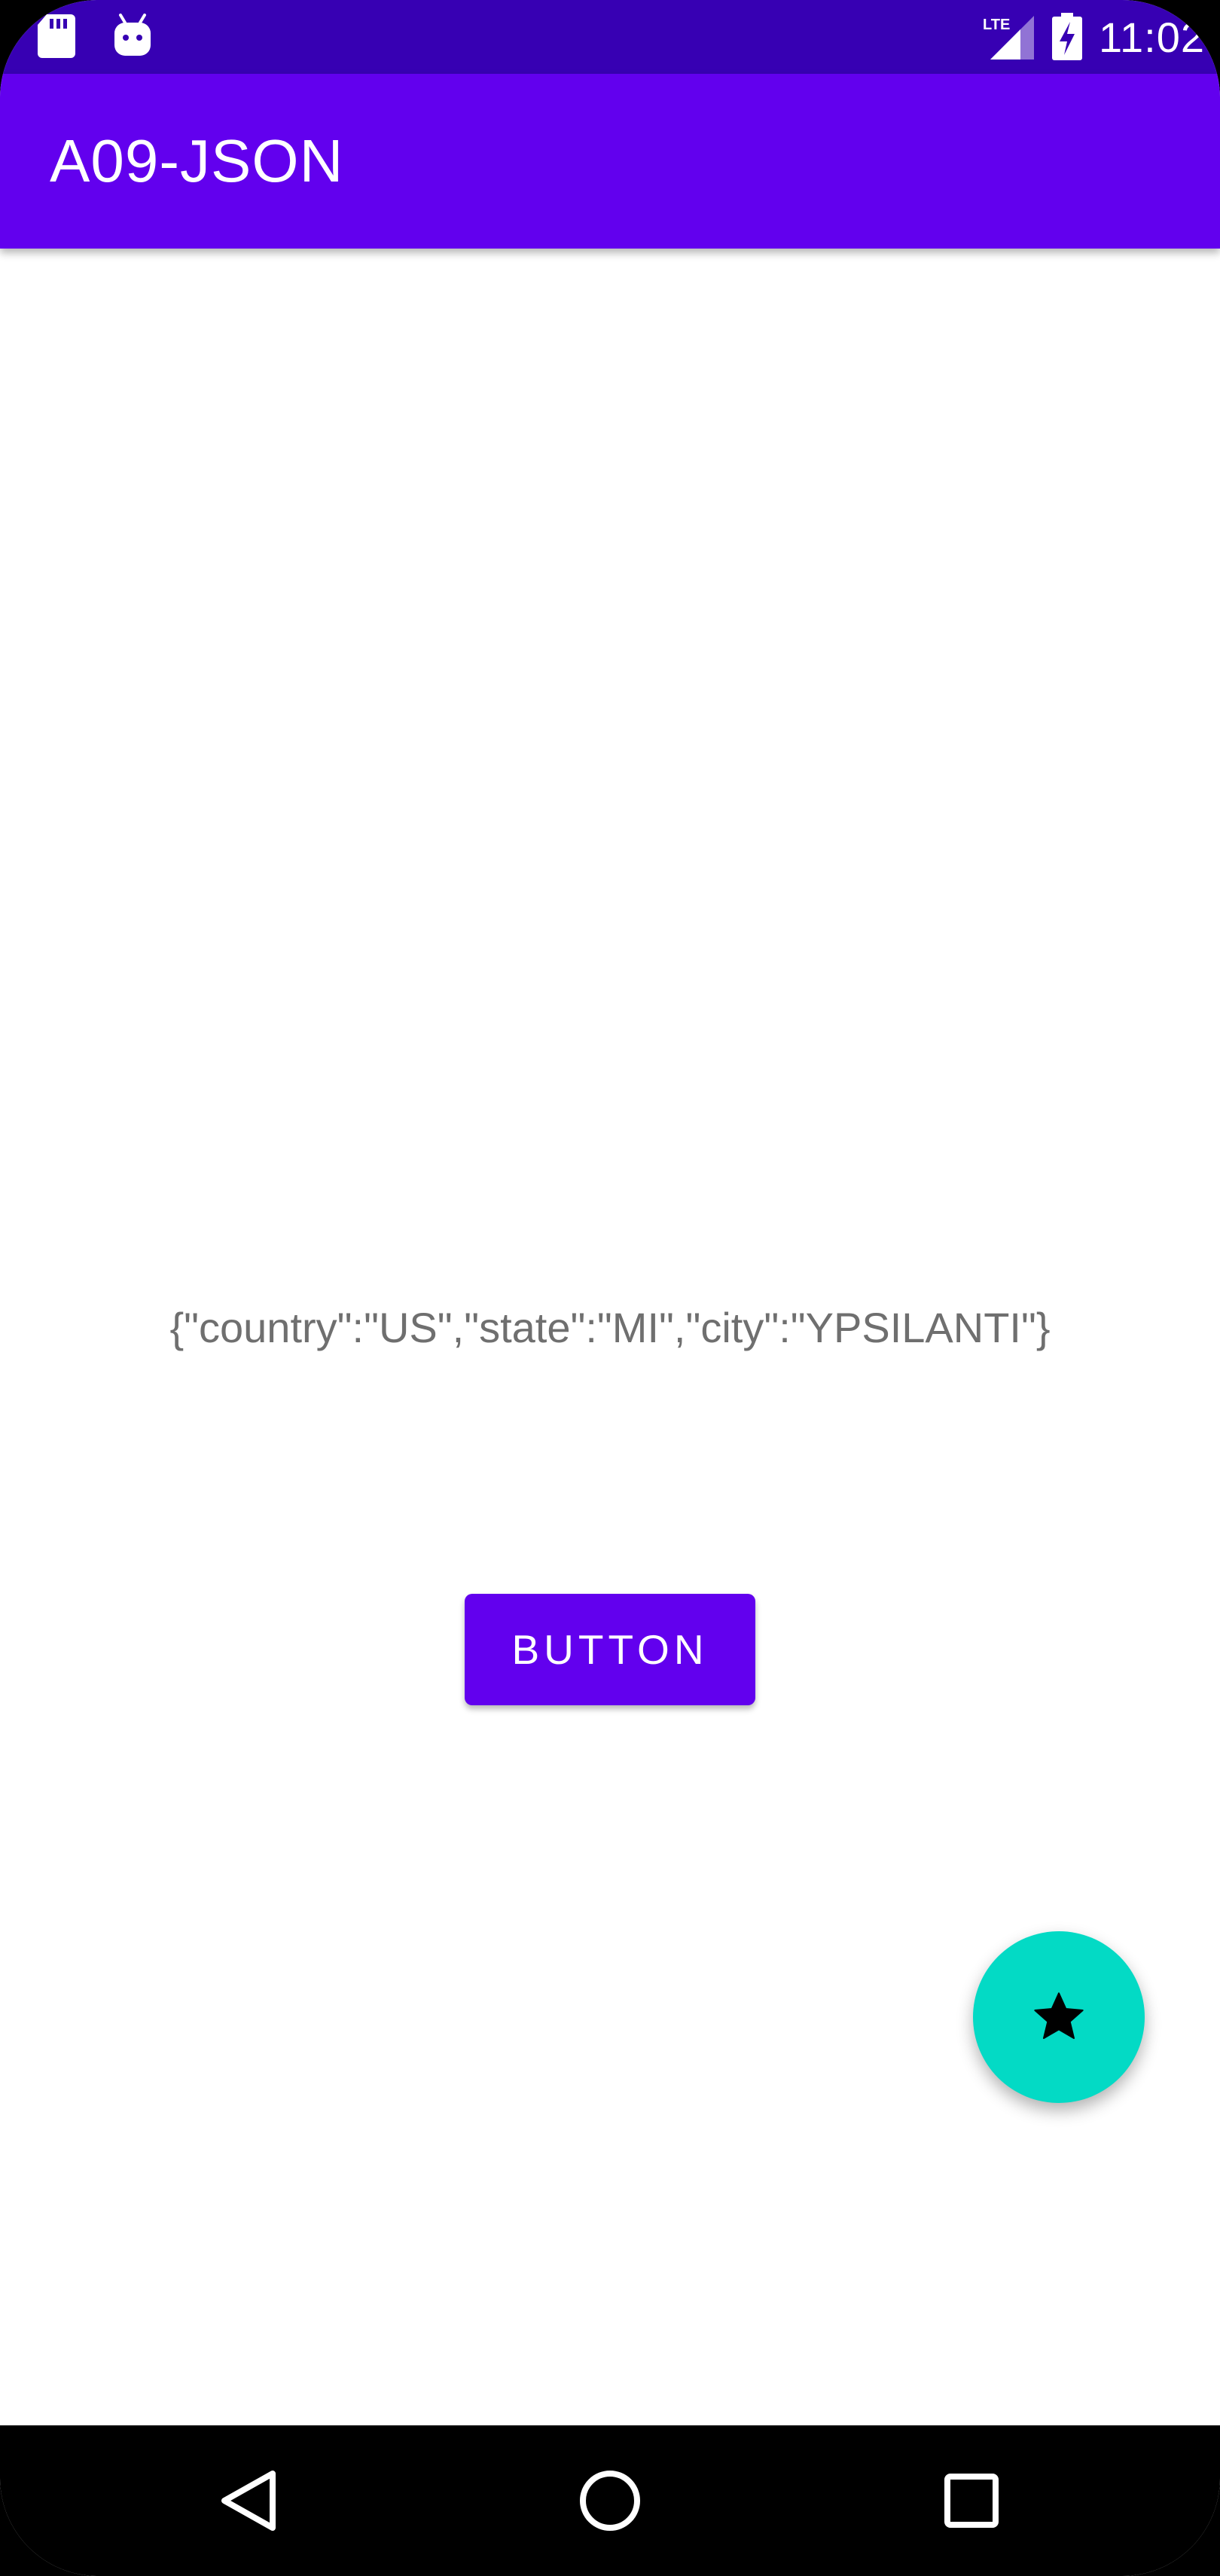 This screenshot has width=1220, height=2576. I want to click on main-button: BUTTON, so click(610, 1649).